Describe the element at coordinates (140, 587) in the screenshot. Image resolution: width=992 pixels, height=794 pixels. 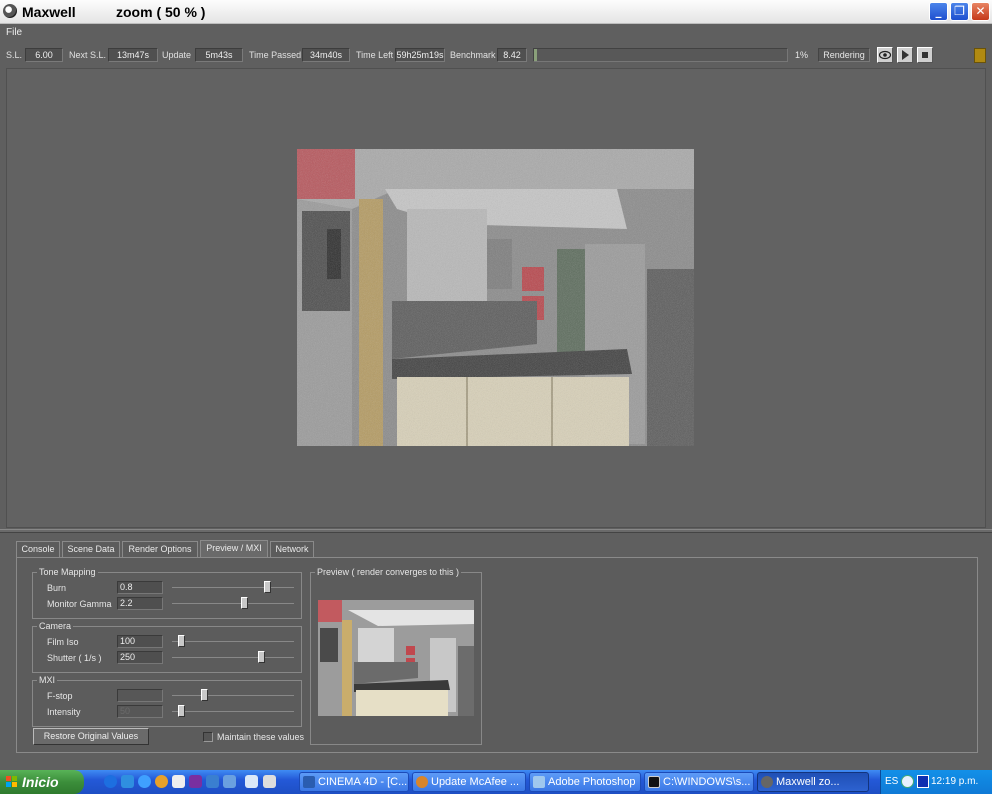
I see `burn-field: 0.8` at that location.